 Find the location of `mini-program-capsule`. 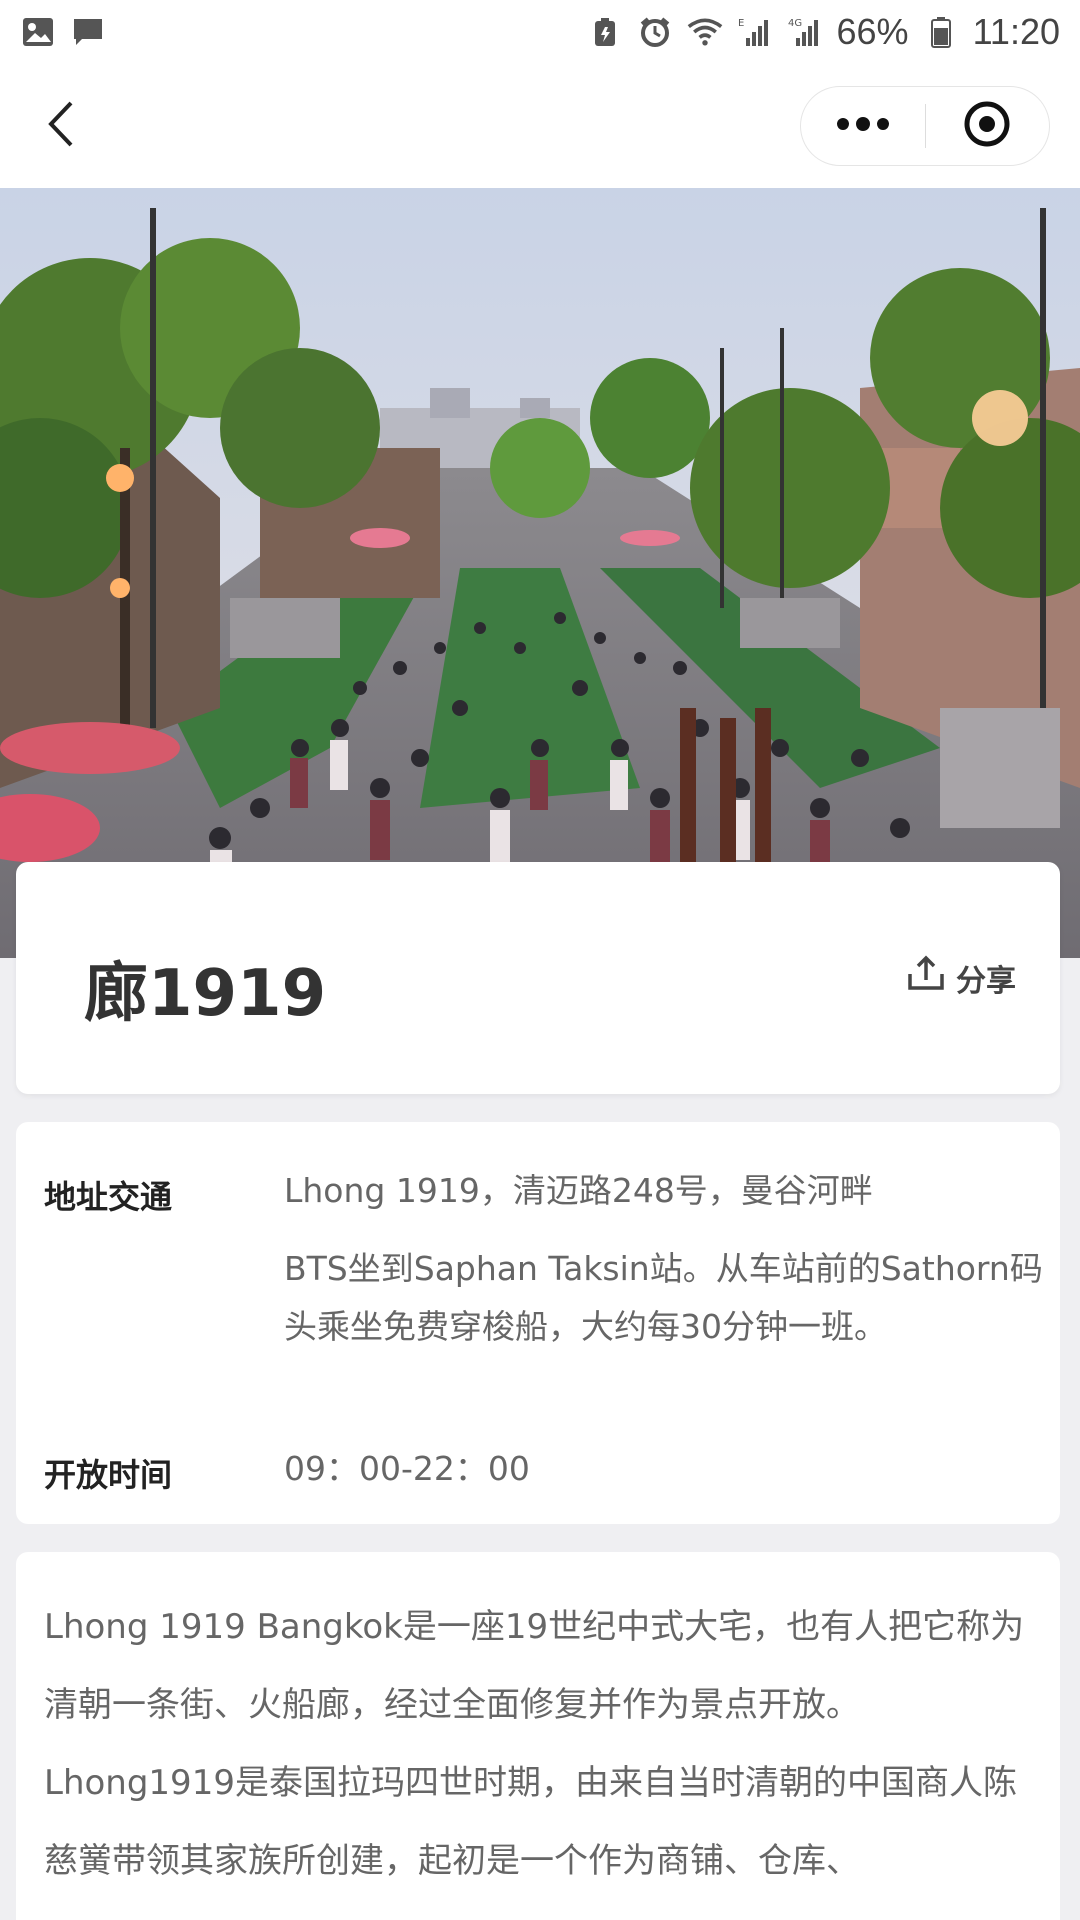

mini-program-capsule is located at coordinates (925, 126).